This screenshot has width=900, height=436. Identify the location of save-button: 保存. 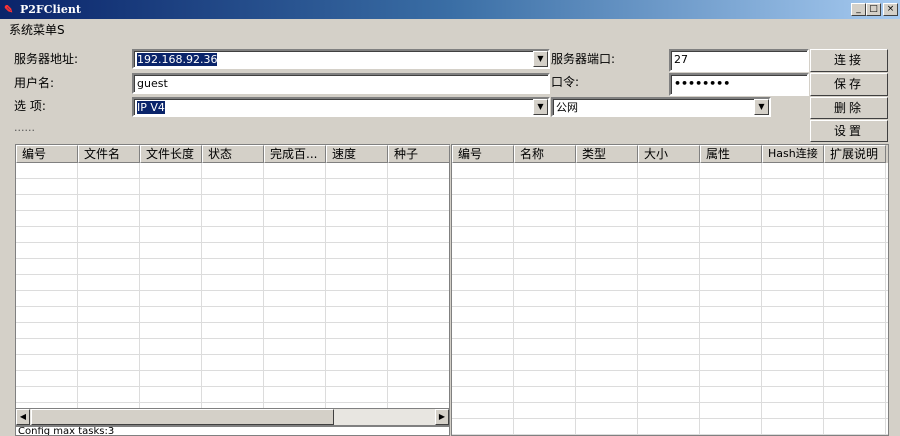
(849, 84).